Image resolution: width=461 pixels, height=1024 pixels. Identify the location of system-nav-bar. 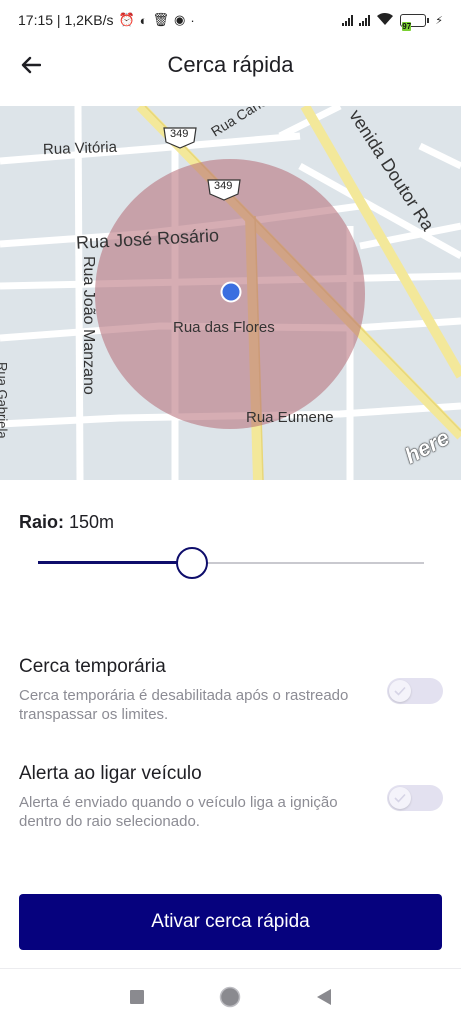
(230, 997).